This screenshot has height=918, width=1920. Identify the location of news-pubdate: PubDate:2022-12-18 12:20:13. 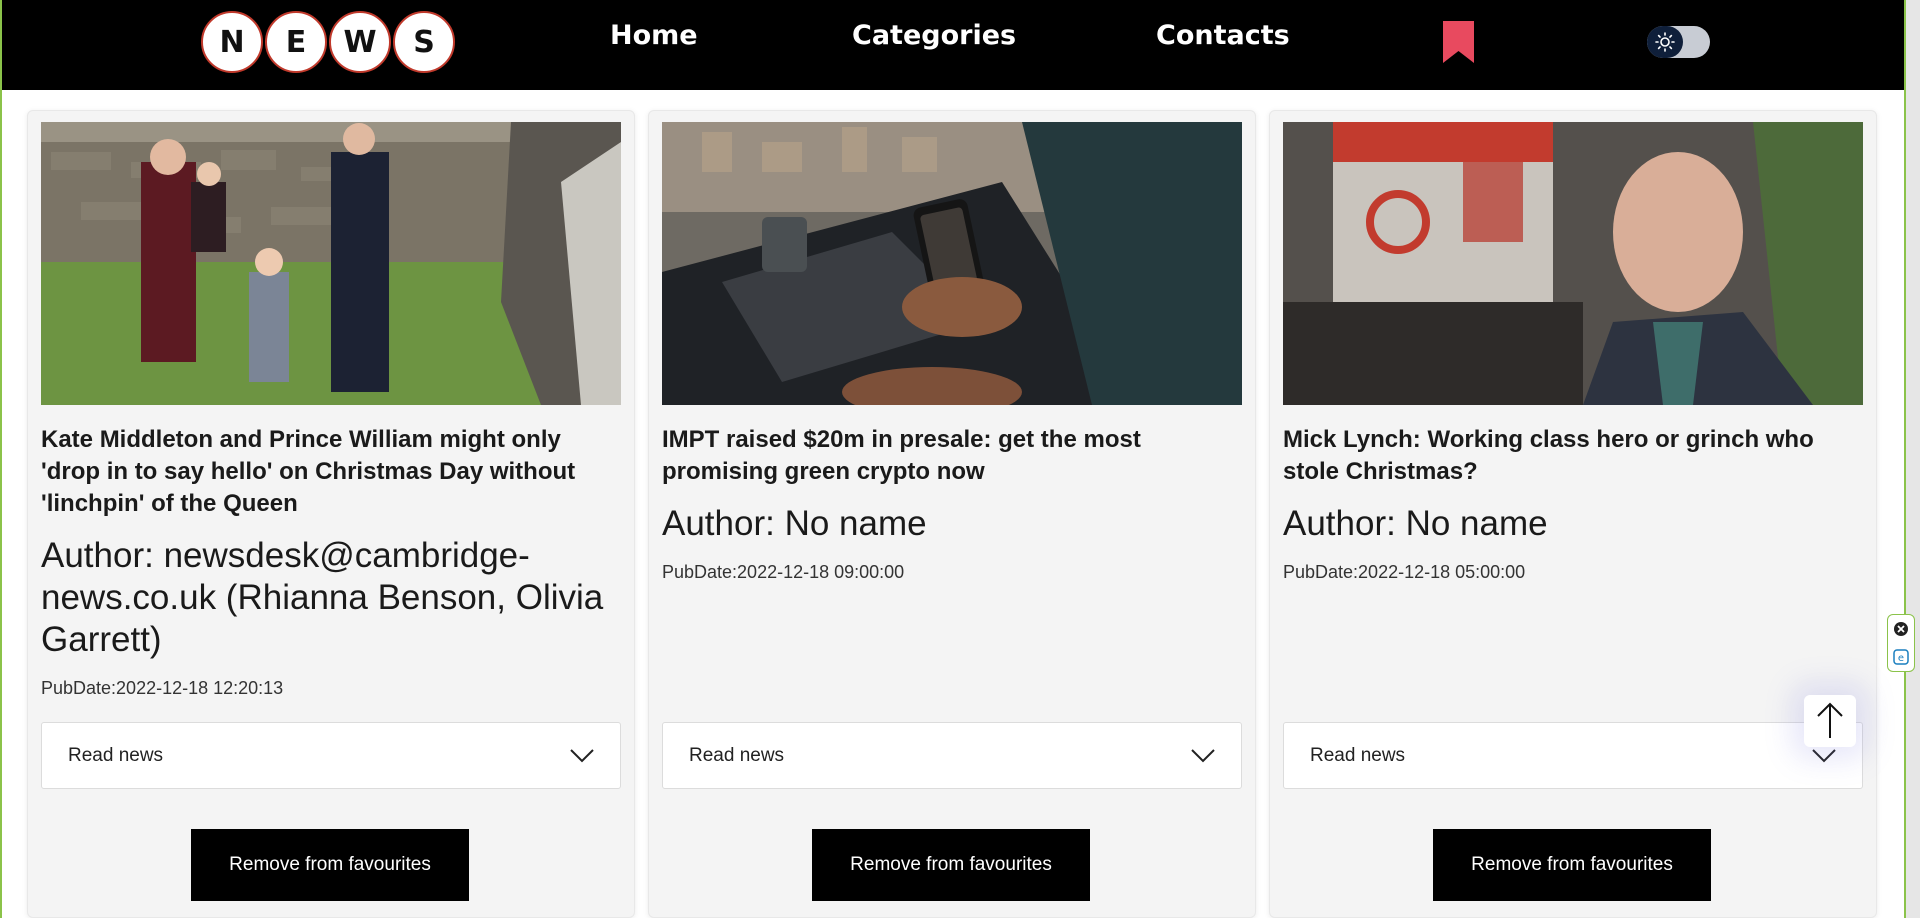
(162, 688).